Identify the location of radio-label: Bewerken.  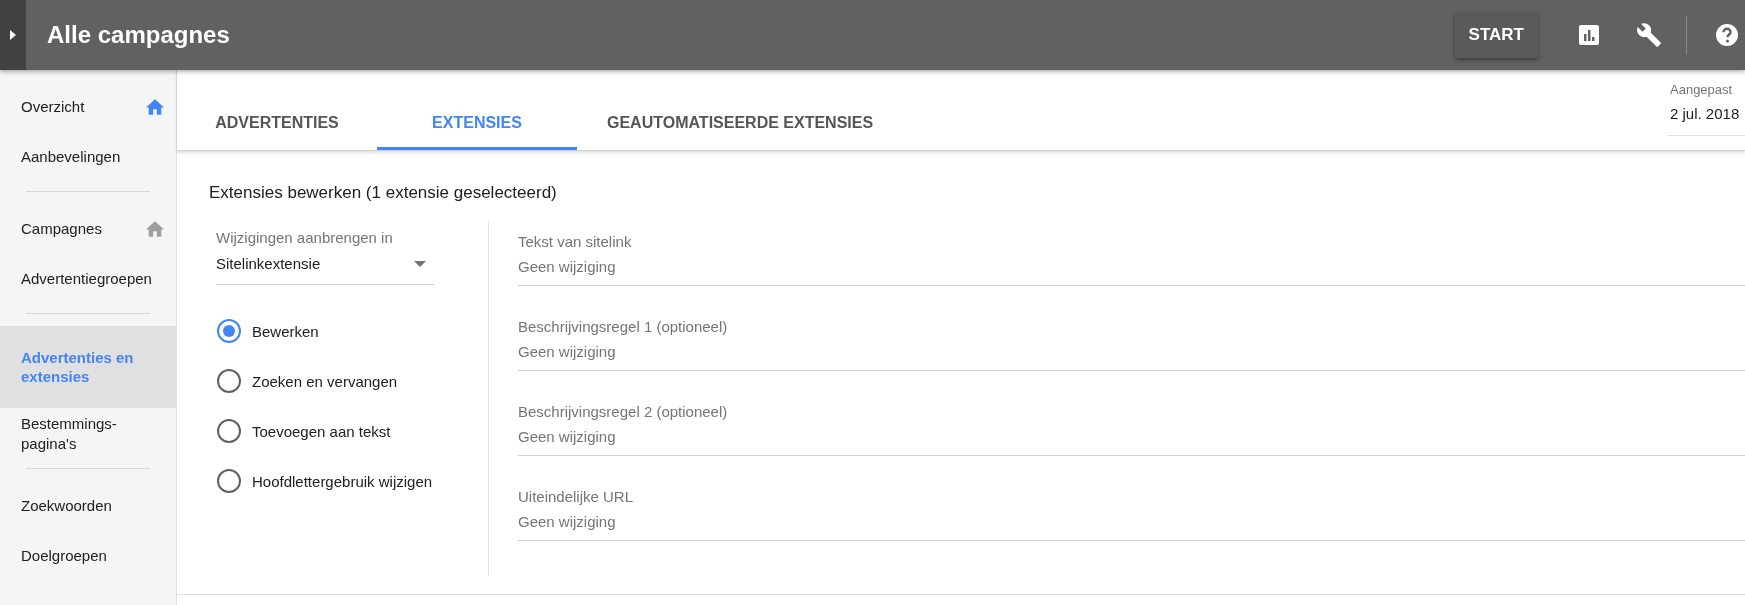
(285, 331).